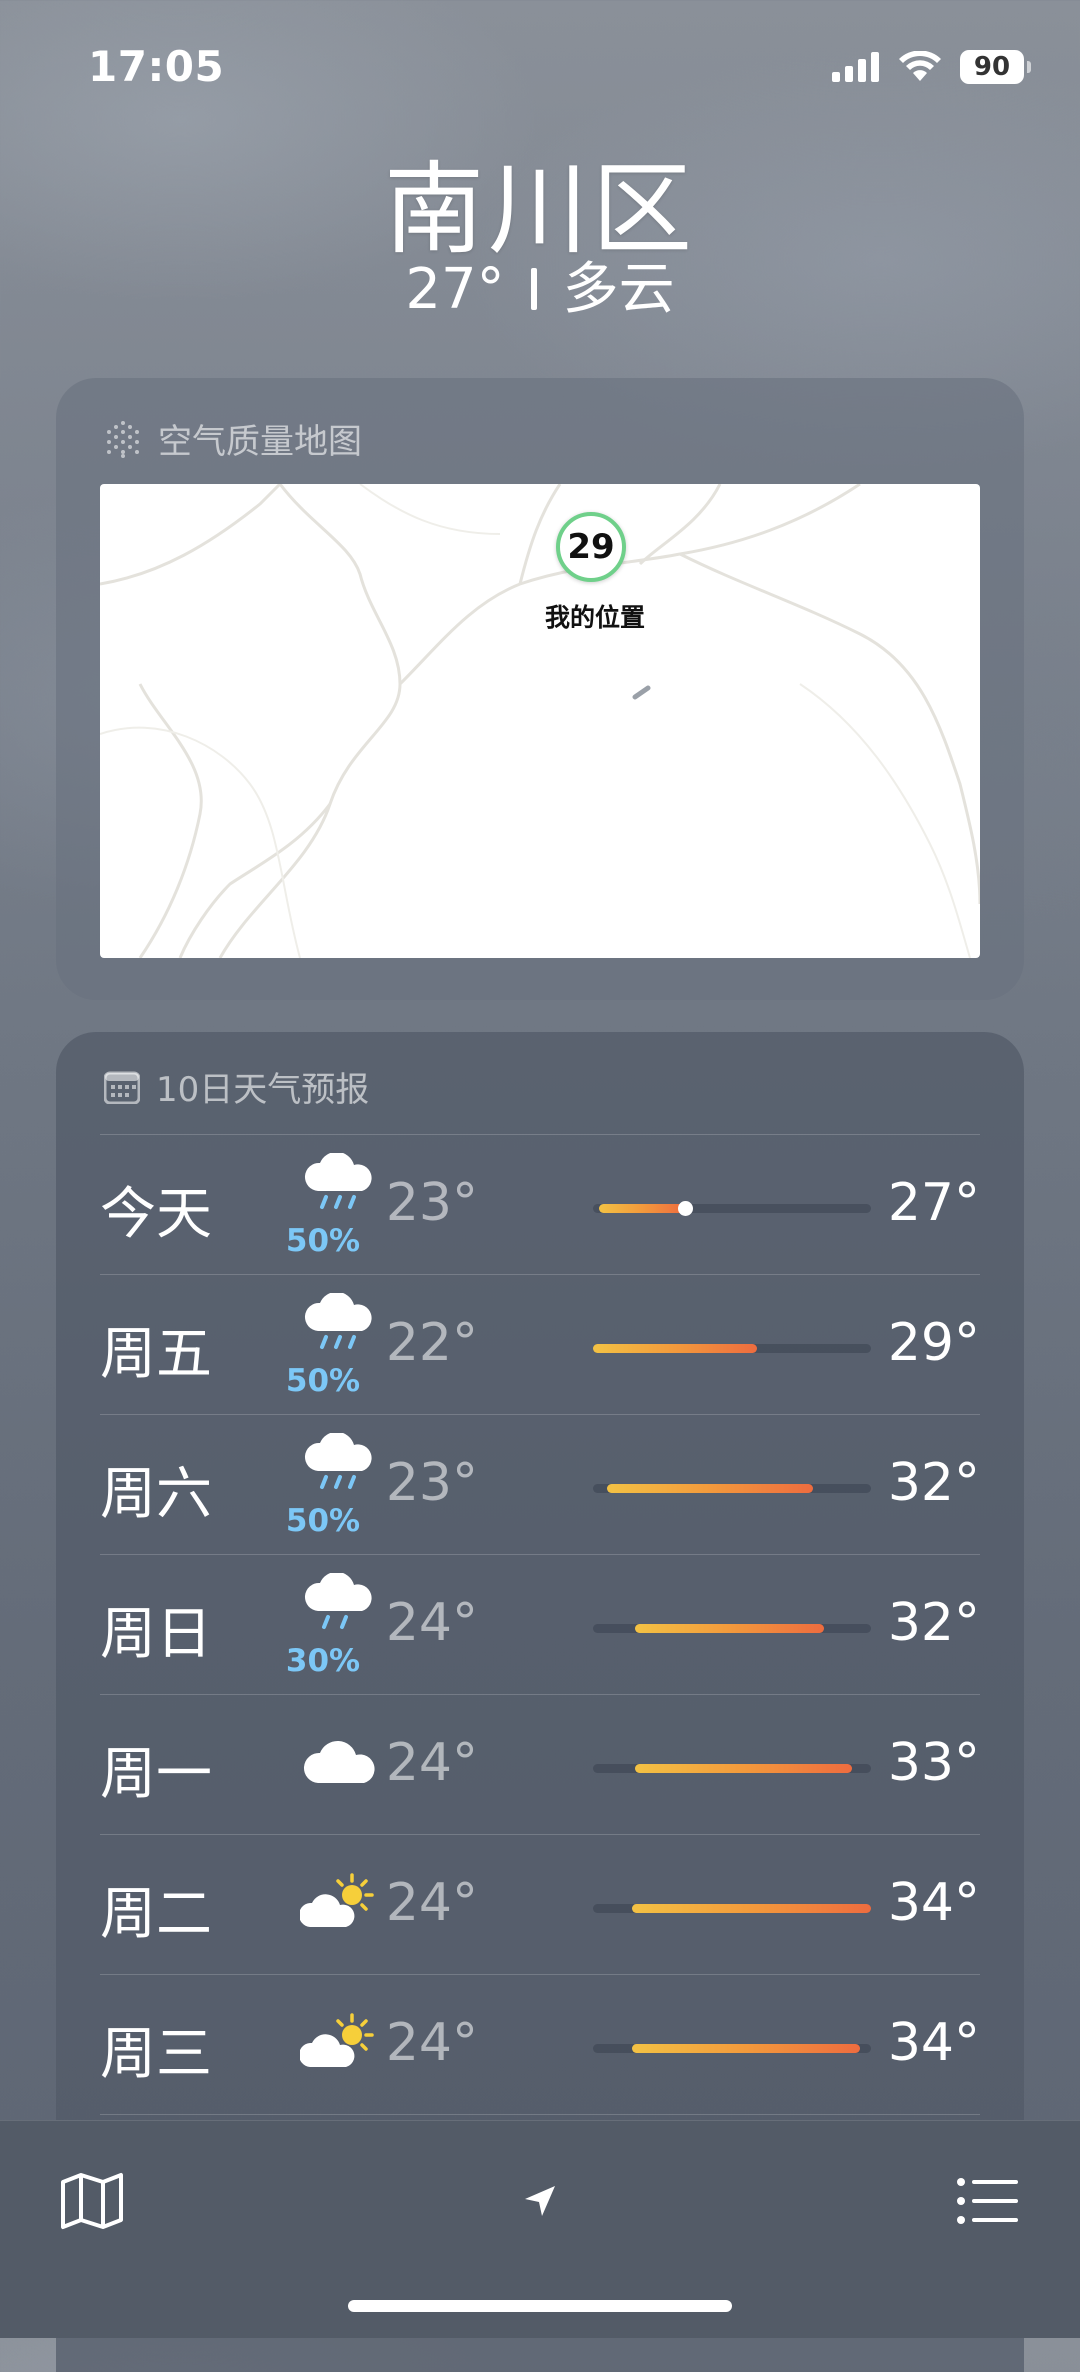 Image resolution: width=1080 pixels, height=2372 pixels. I want to click on high-temp: 33°, so click(933, 1763).